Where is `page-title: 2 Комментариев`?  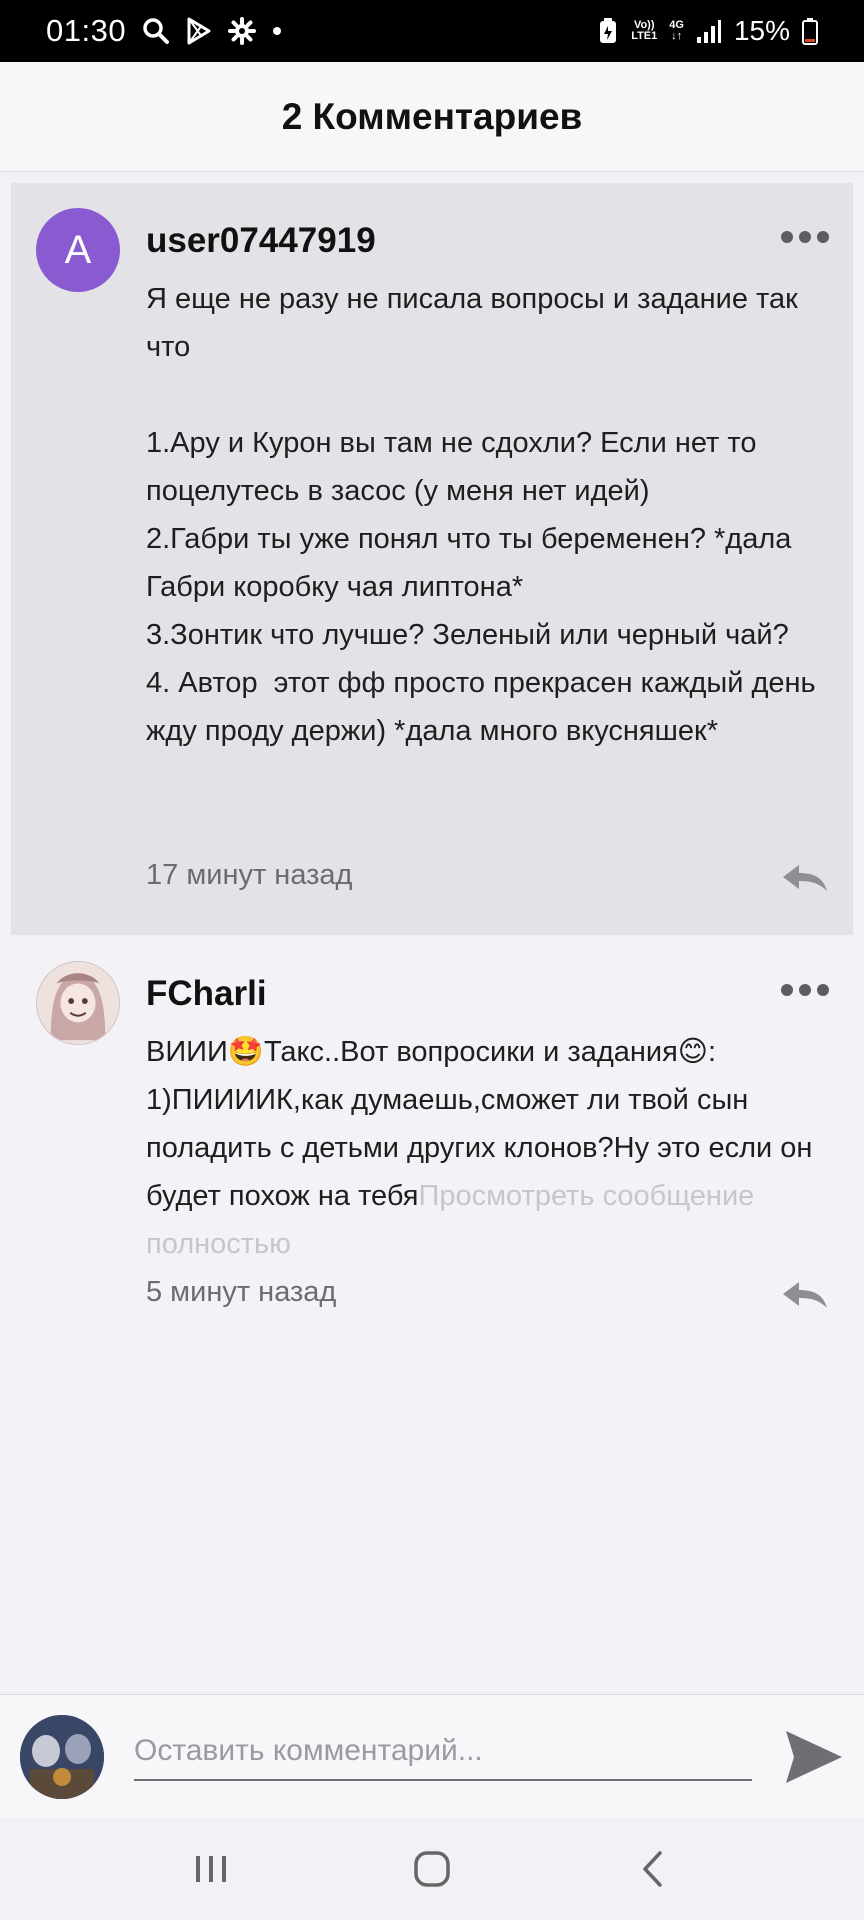
page-title: 2 Комментариев is located at coordinates (432, 116).